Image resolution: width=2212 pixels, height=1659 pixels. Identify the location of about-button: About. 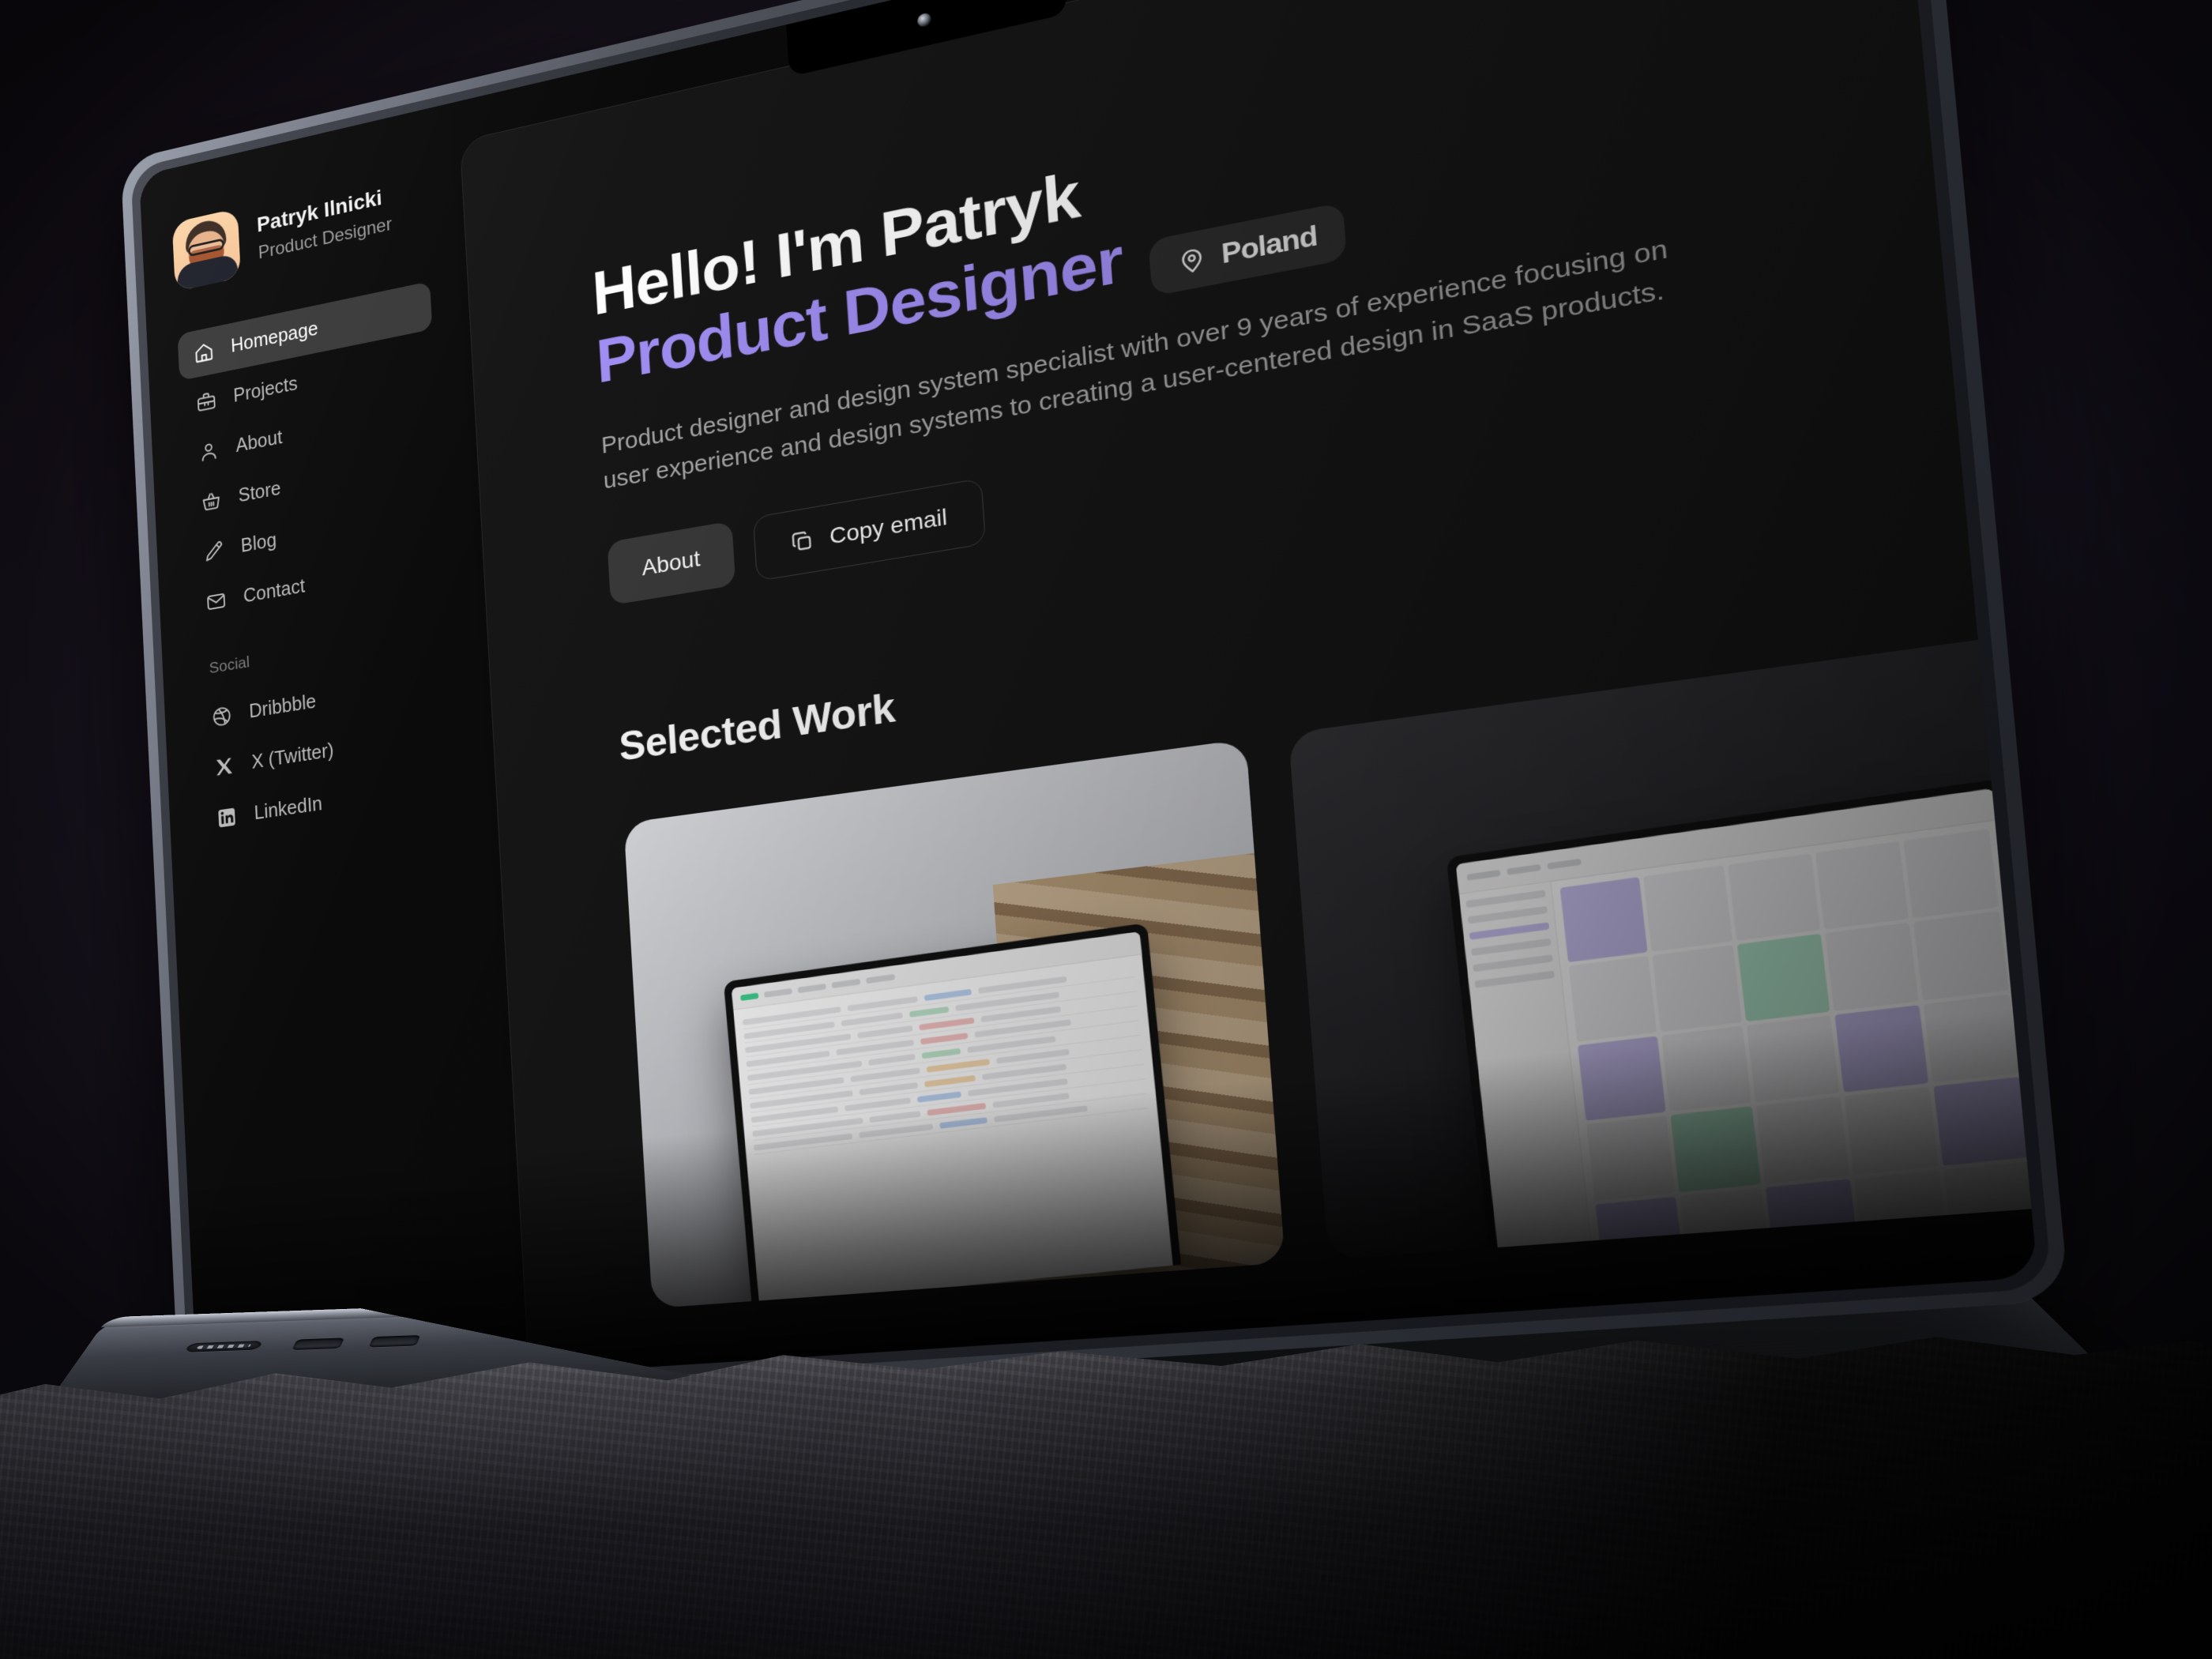
(671, 563).